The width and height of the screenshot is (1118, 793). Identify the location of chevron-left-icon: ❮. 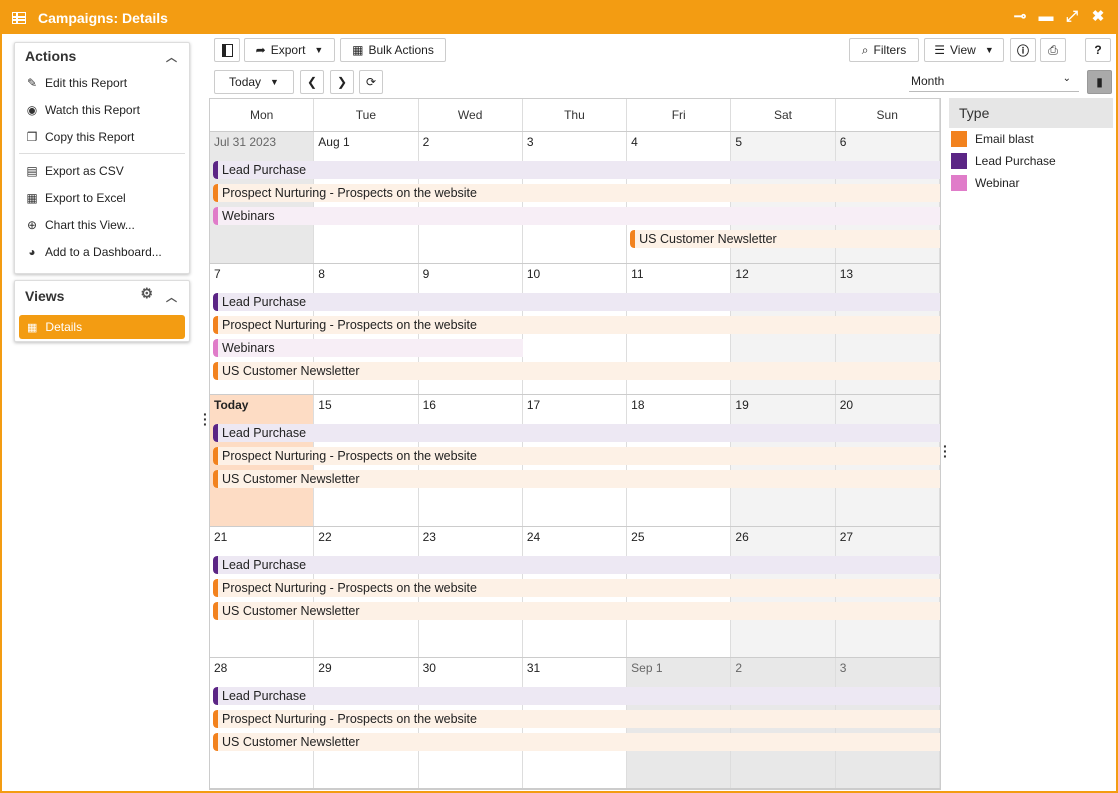
(312, 82).